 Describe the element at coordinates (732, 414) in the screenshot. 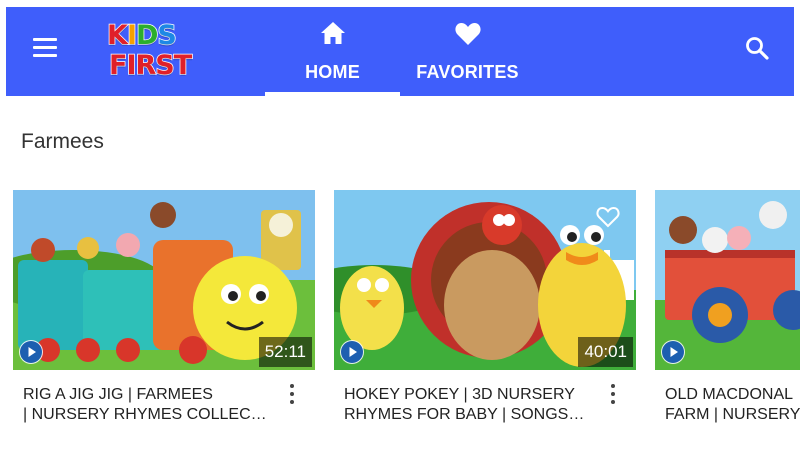

I see `video-title-line2: FARM | NURSERY` at that location.